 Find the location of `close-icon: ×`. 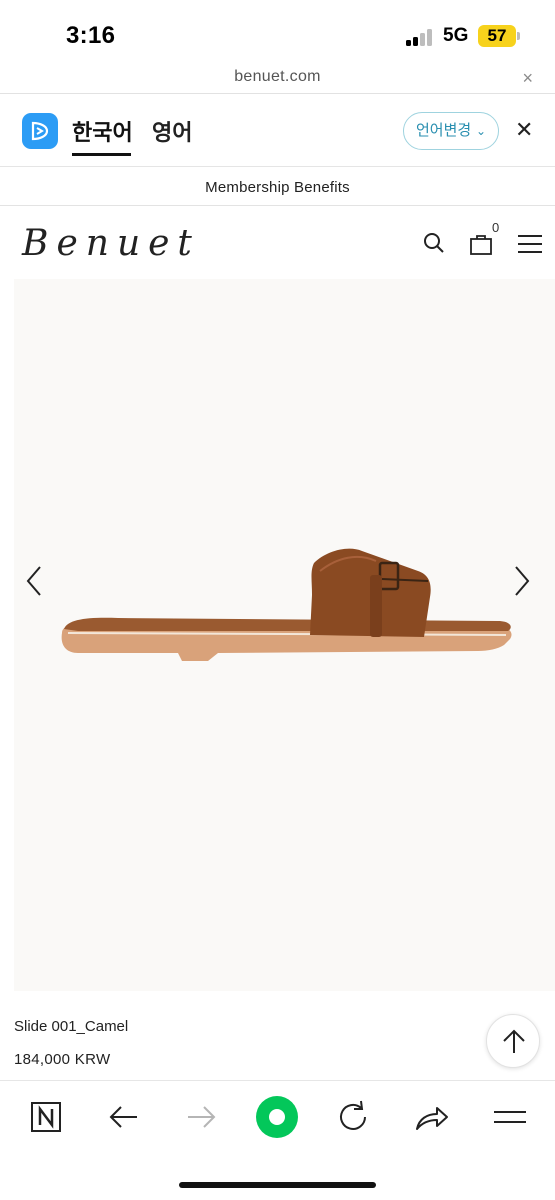

close-icon: × is located at coordinates (527, 78).